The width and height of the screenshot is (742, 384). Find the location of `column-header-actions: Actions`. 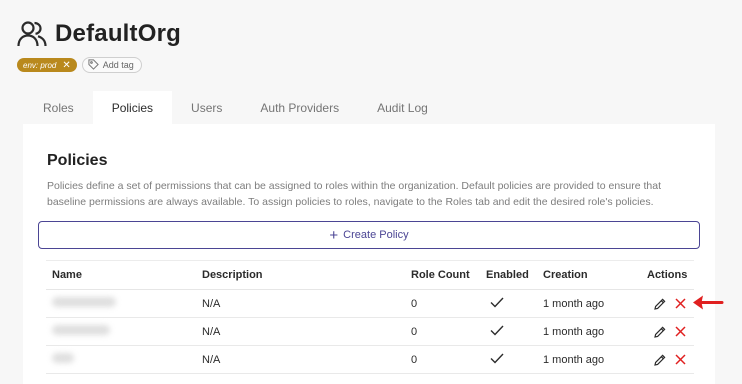

column-header-actions: Actions is located at coordinates (667, 275).